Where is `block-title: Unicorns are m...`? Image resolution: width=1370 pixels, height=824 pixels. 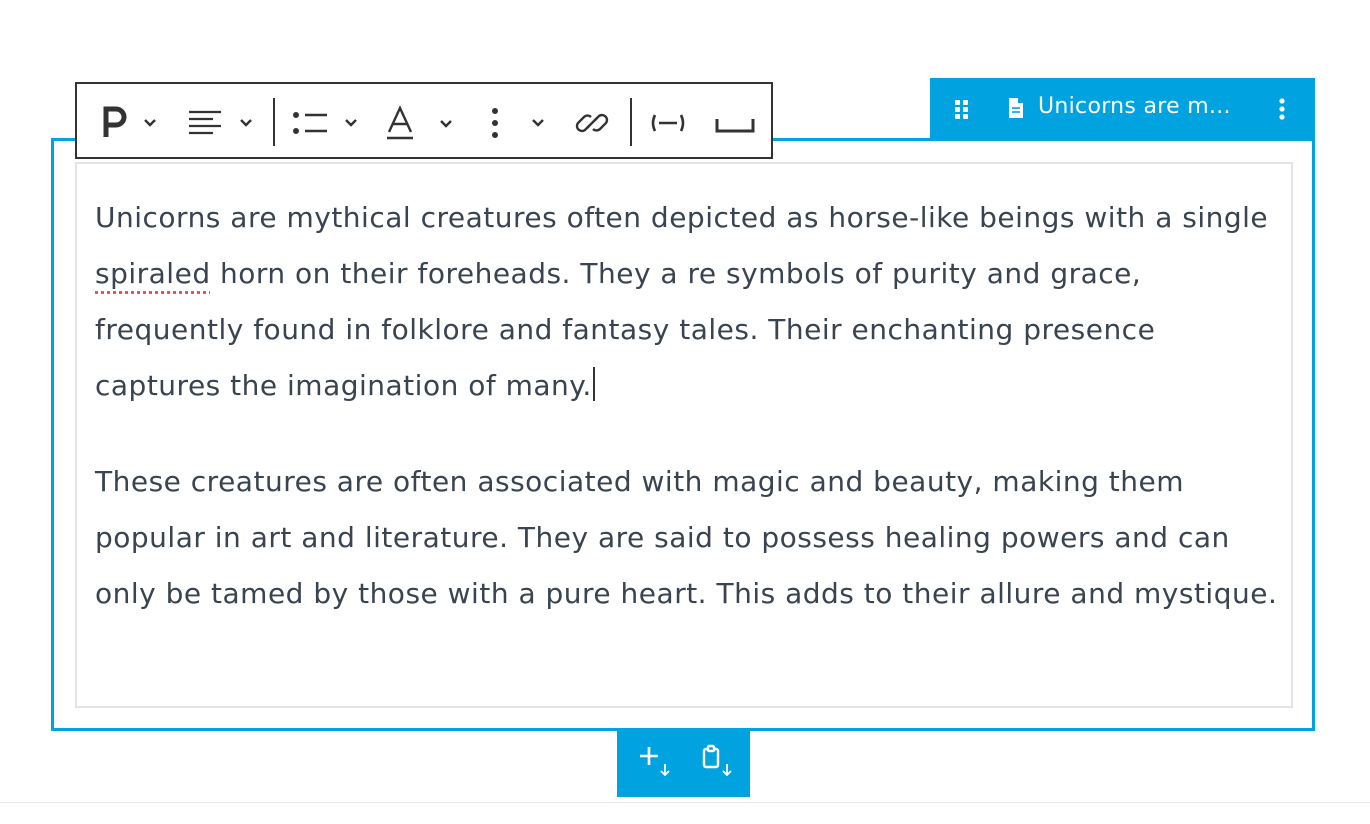
block-title: Unicorns are m... is located at coordinates (1134, 106).